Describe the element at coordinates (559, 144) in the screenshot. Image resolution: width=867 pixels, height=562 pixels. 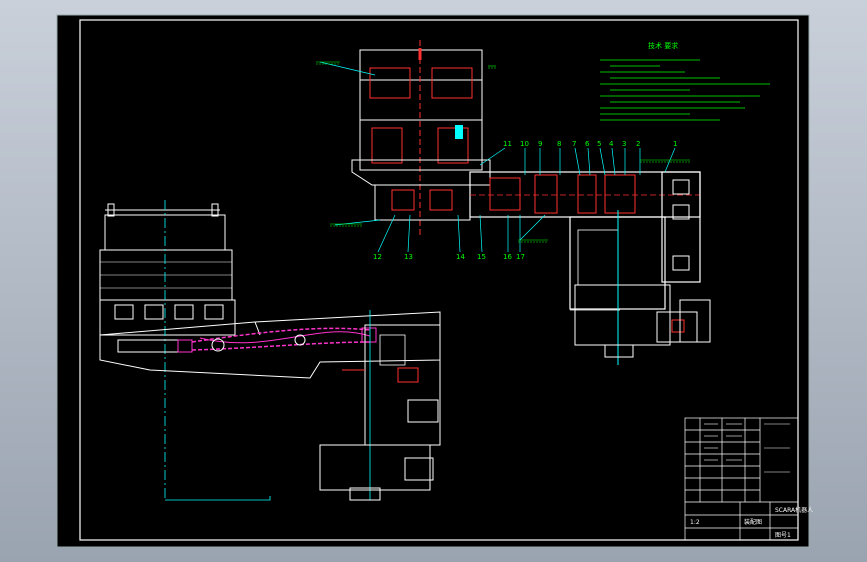
I see `callout-8: 8` at that location.